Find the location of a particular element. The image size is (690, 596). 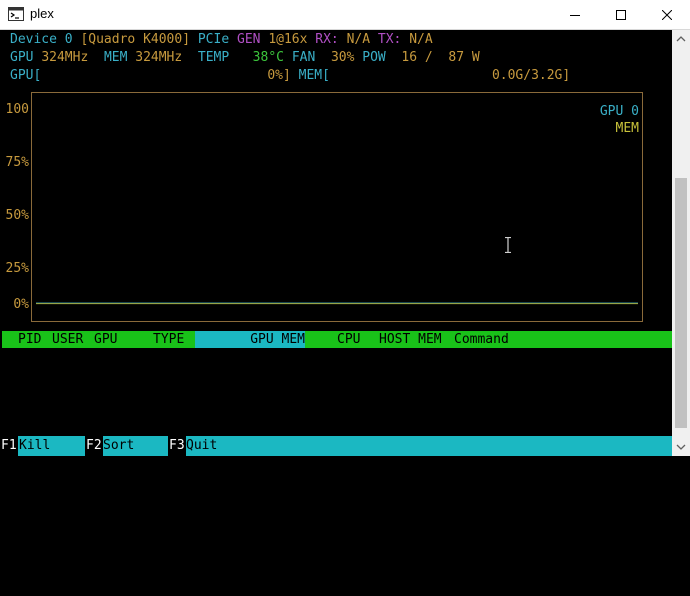

kill-action: Kill is located at coordinates (34, 446).